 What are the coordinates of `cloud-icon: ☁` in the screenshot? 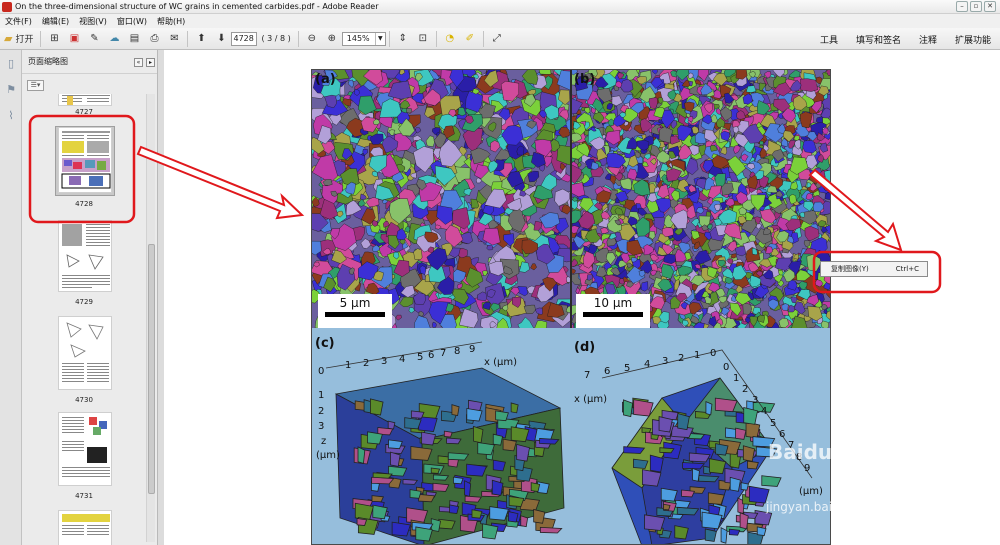 It's located at (114, 39).